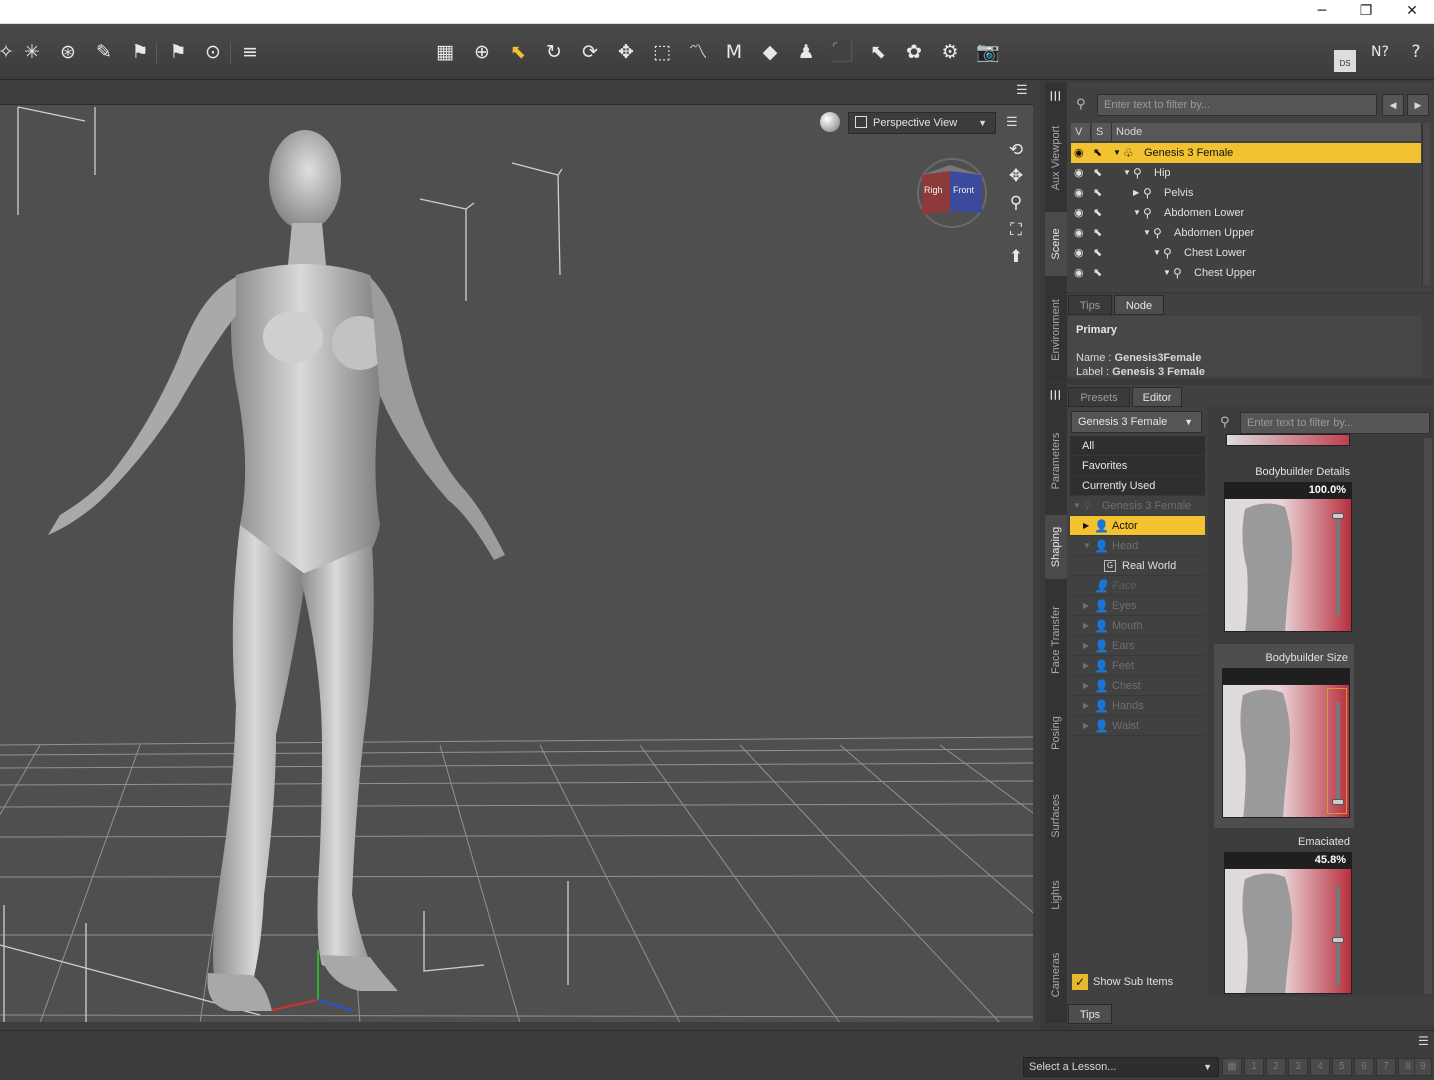 Image resolution: width=1434 pixels, height=1080 pixels. Describe the element at coordinates (914, 52) in the screenshot. I see `render-icon: ✿` at that location.